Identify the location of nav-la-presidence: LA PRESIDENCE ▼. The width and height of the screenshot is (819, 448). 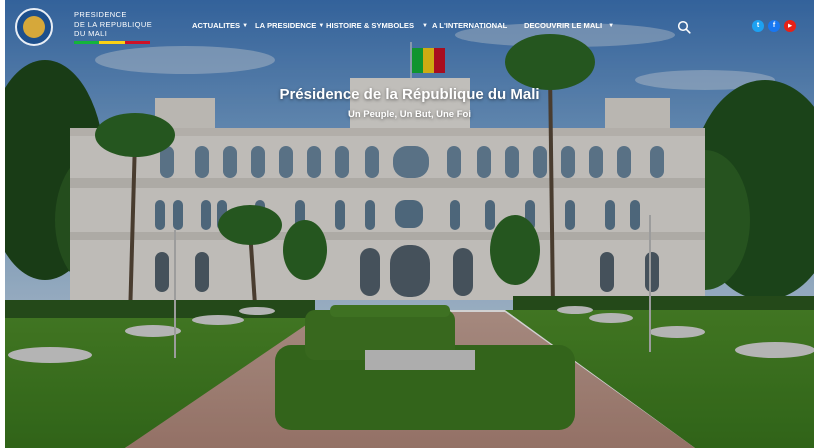
(289, 27).